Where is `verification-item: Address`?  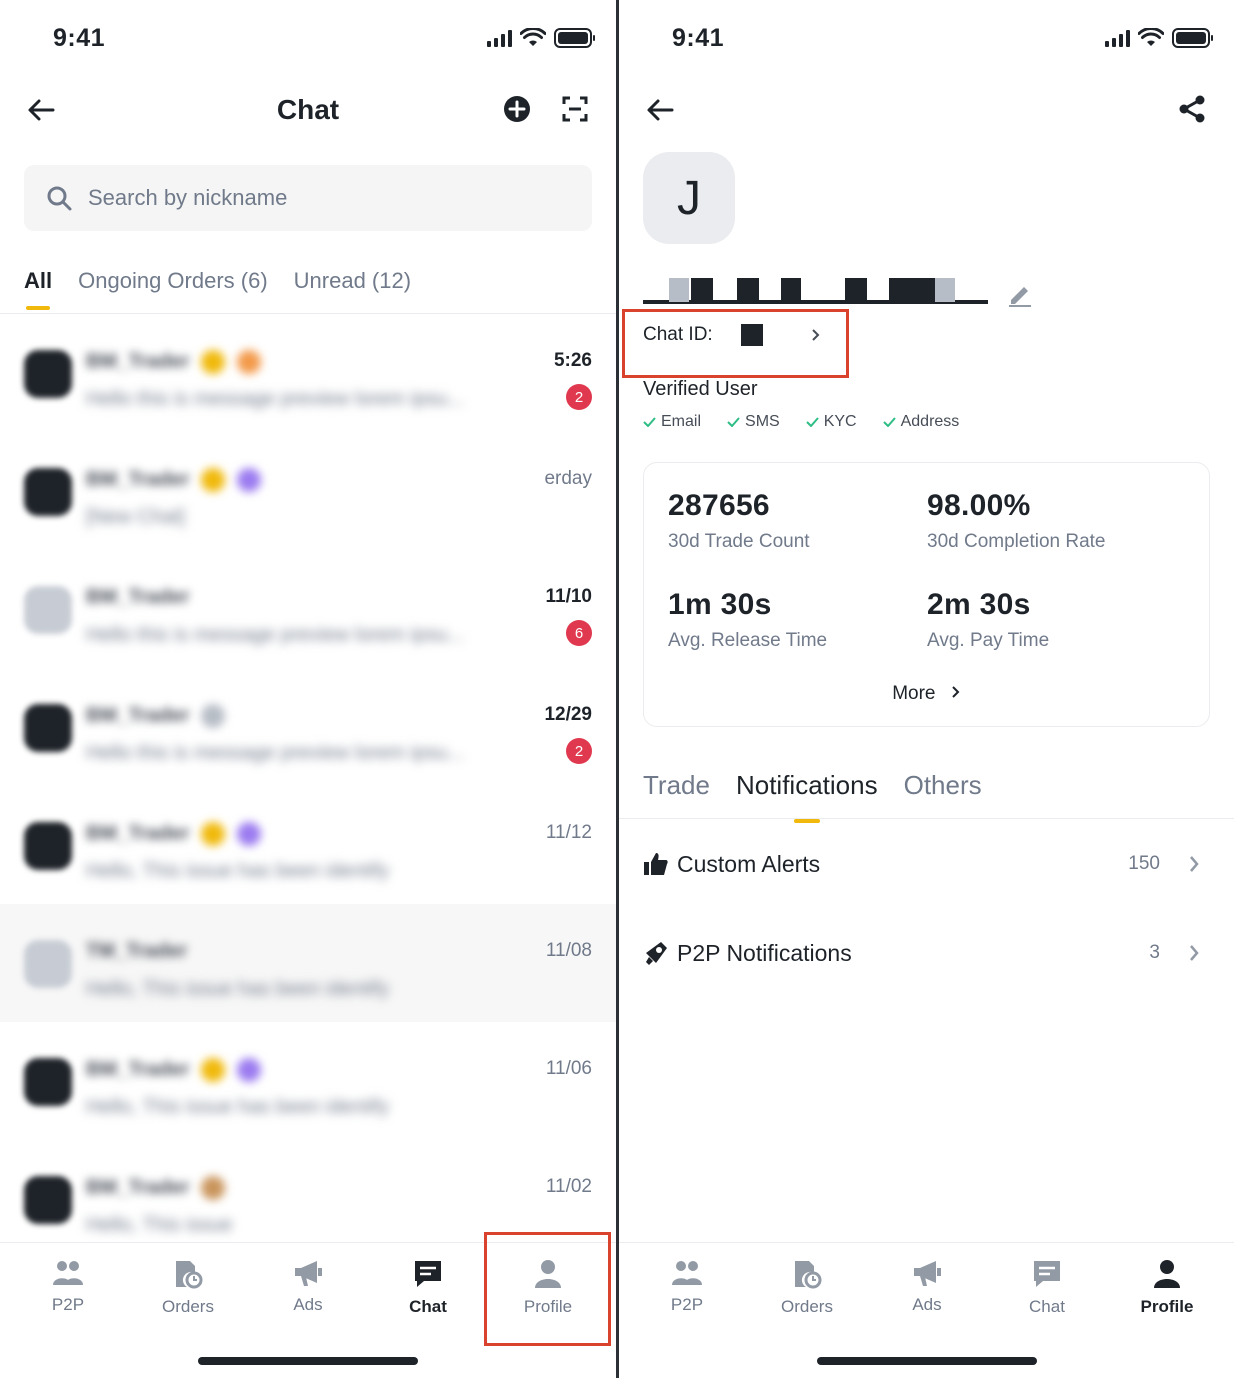 verification-item: Address is located at coordinates (920, 422).